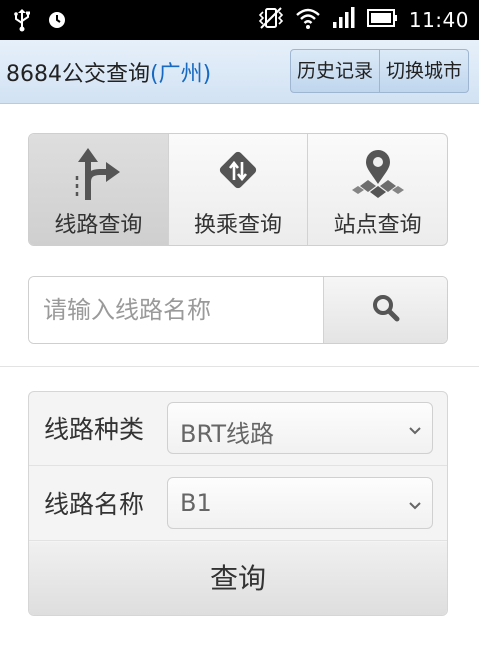 This screenshot has width=479, height=671. What do you see at coordinates (239, 366) in the screenshot?
I see `section-divider` at bounding box center [239, 366].